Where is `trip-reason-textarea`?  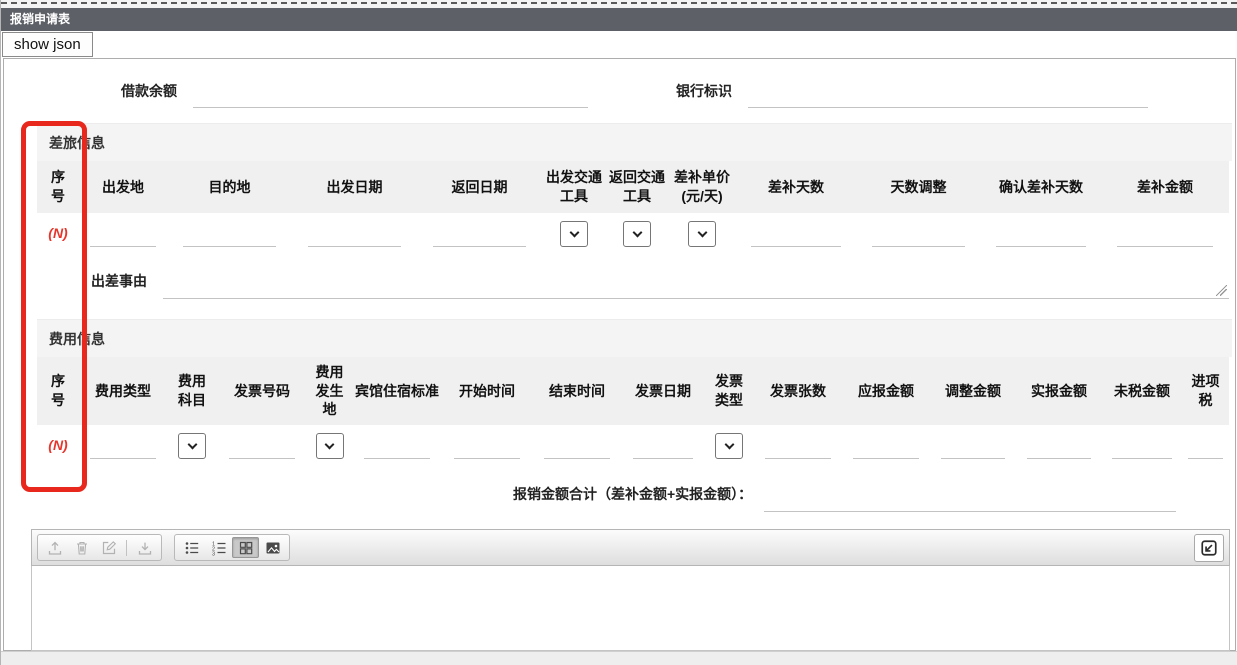 trip-reason-textarea is located at coordinates (696, 289).